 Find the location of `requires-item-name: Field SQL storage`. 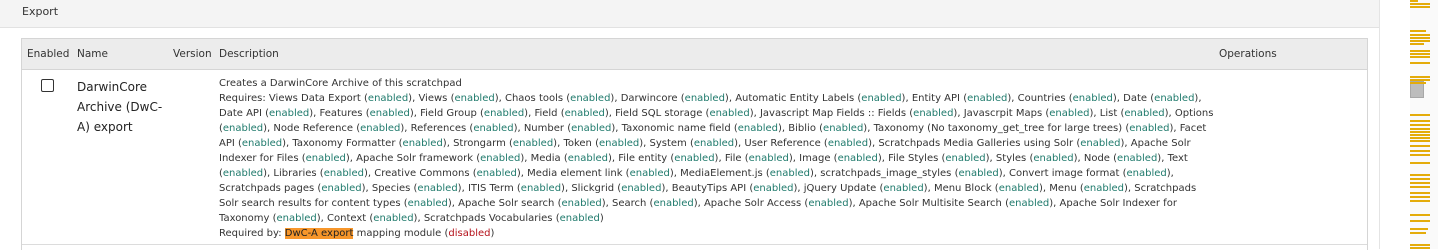

requires-item-name: Field SQL storage is located at coordinates (660, 113).